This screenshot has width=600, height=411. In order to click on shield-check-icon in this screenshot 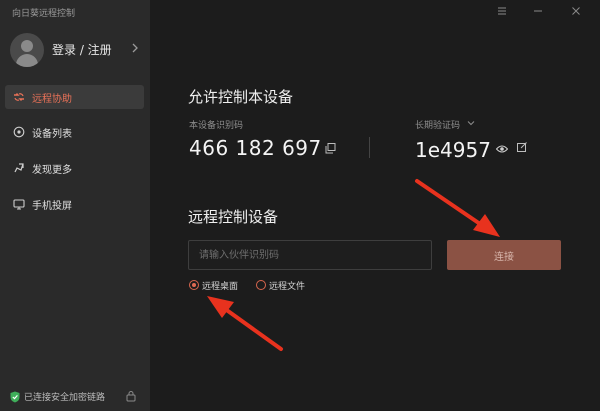, I will do `click(15, 397)`.